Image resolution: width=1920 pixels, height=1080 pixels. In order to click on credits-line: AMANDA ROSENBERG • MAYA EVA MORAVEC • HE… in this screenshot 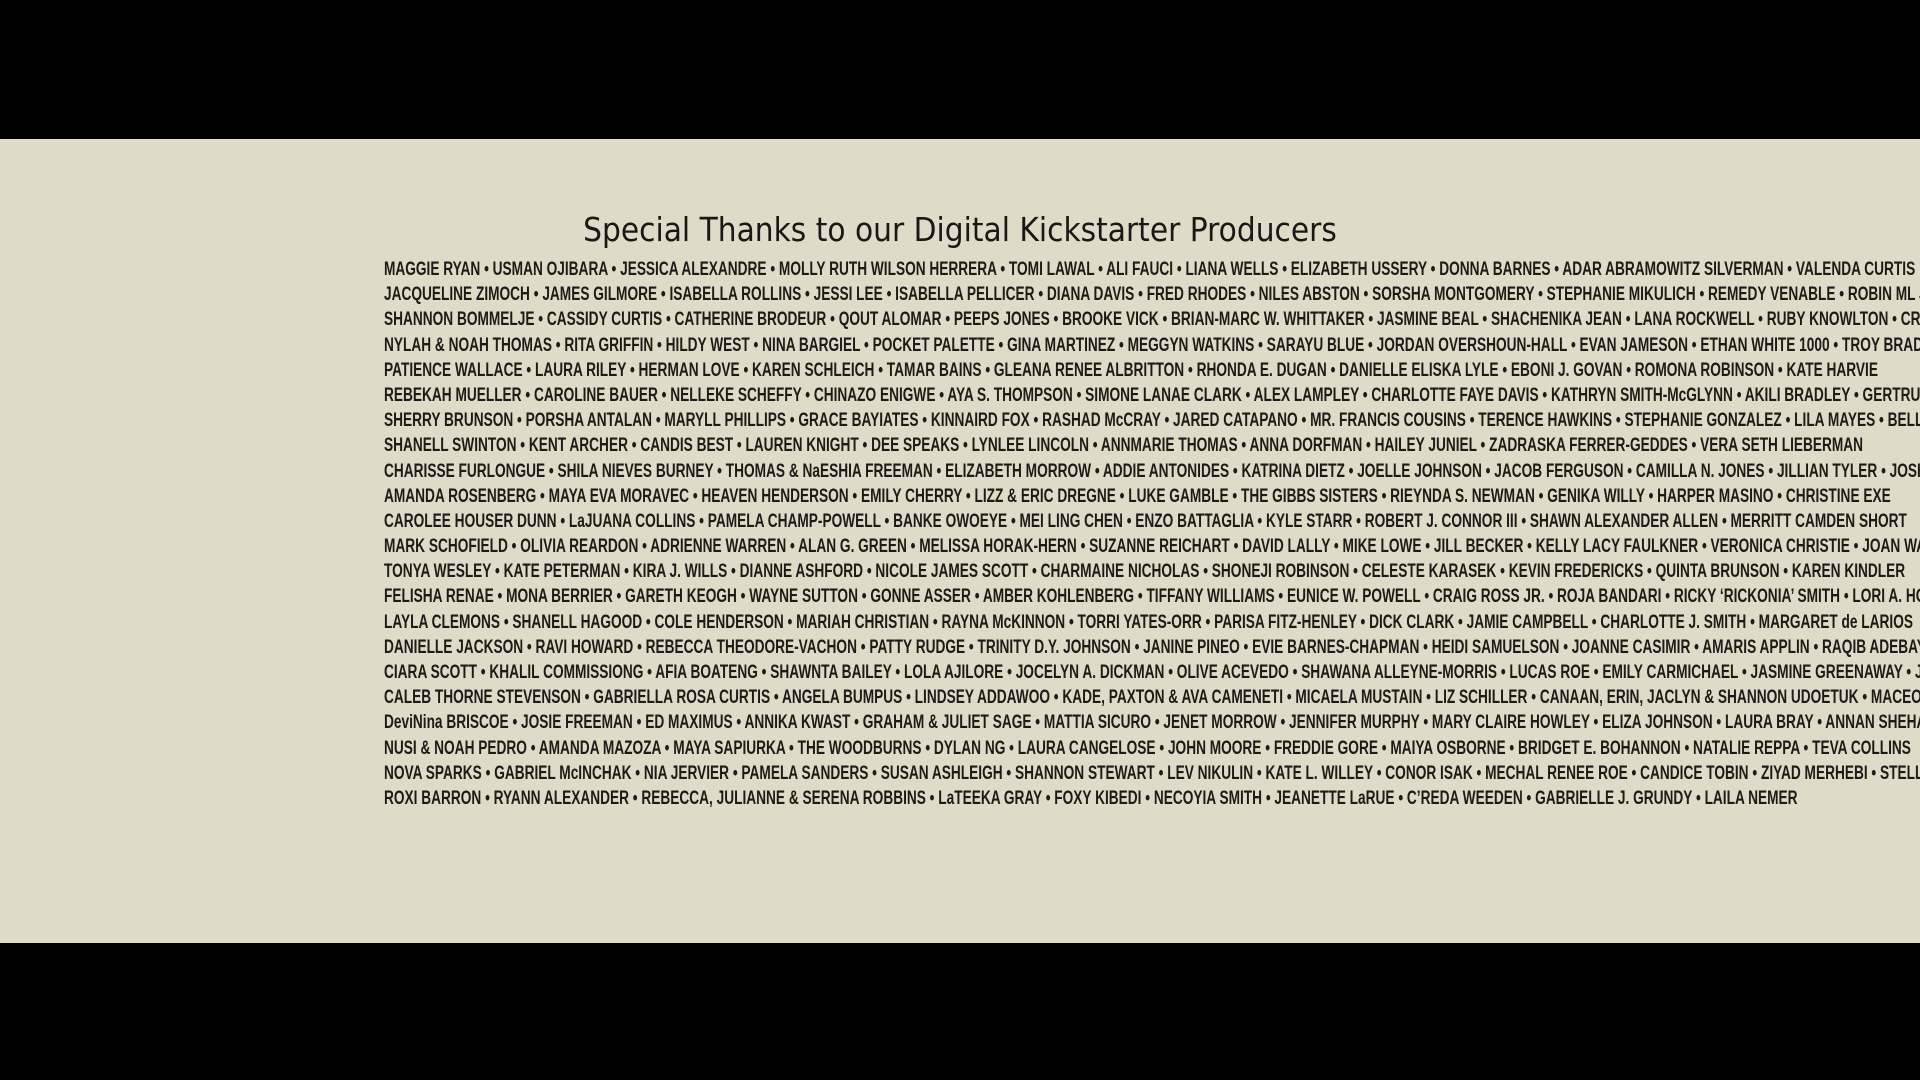, I will do `click(1137, 496)`.